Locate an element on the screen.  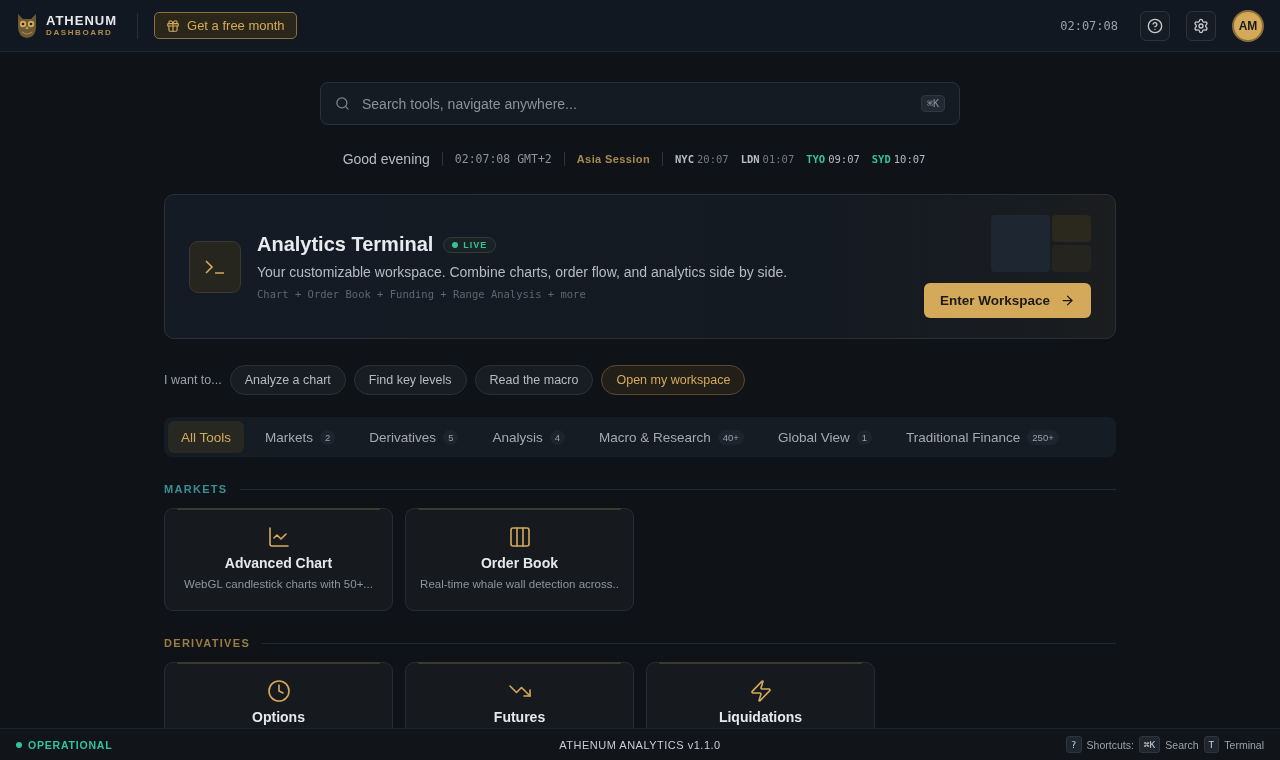
tab-label: Traditional Finance is located at coordinates (963, 437).